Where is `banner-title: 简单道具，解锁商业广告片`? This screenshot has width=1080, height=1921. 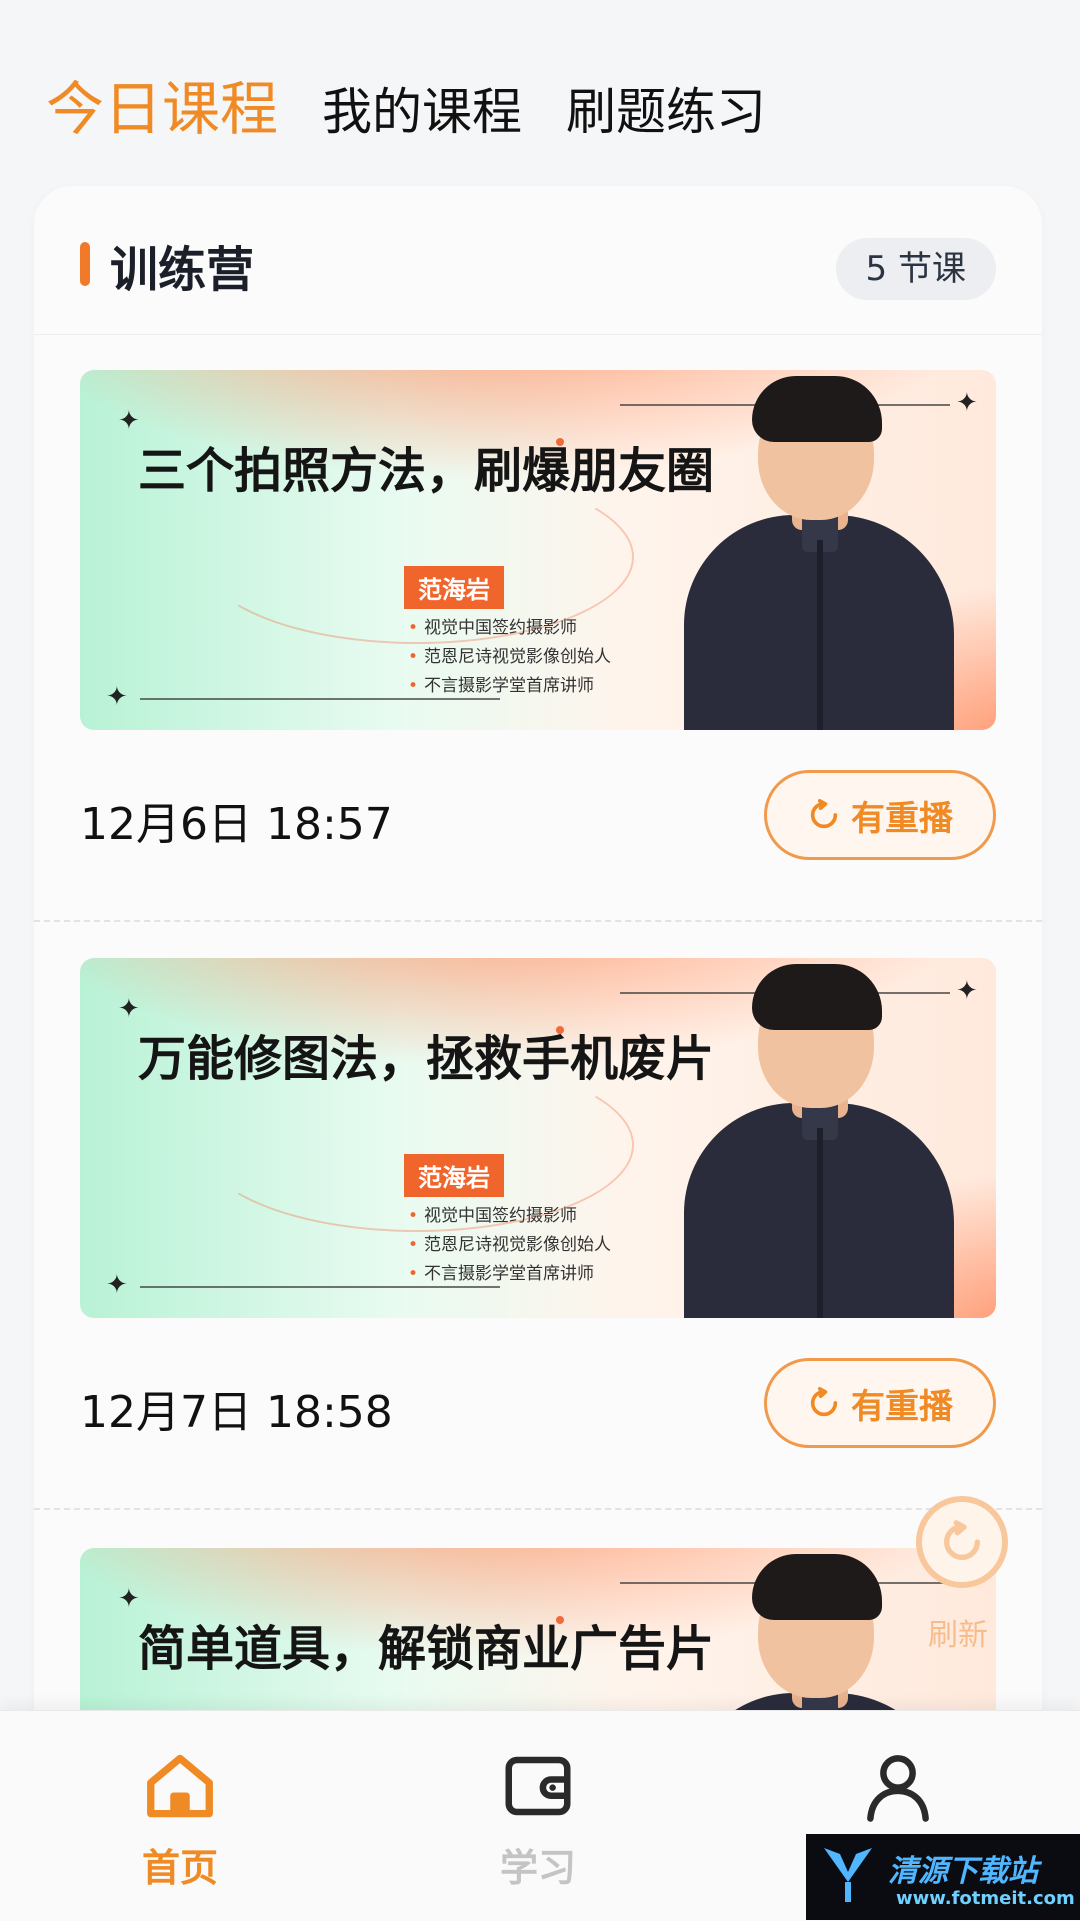 banner-title: 简单道具，解锁商业广告片 is located at coordinates (426, 1649).